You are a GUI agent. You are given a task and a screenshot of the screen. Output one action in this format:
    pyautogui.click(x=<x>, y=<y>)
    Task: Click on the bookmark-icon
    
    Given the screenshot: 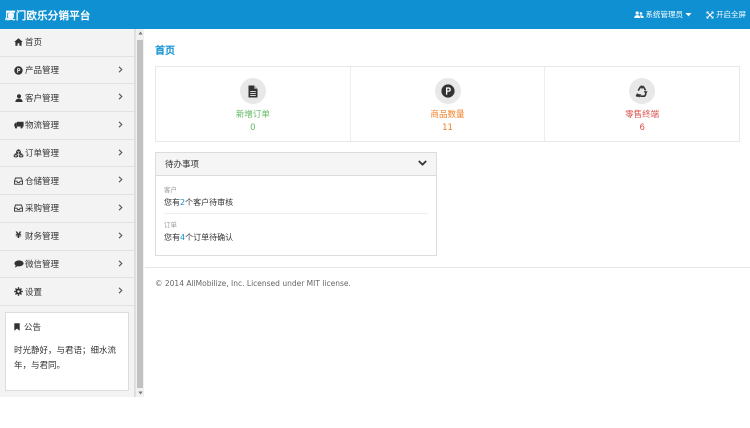 What is the action you would take?
    pyautogui.click(x=17, y=327)
    